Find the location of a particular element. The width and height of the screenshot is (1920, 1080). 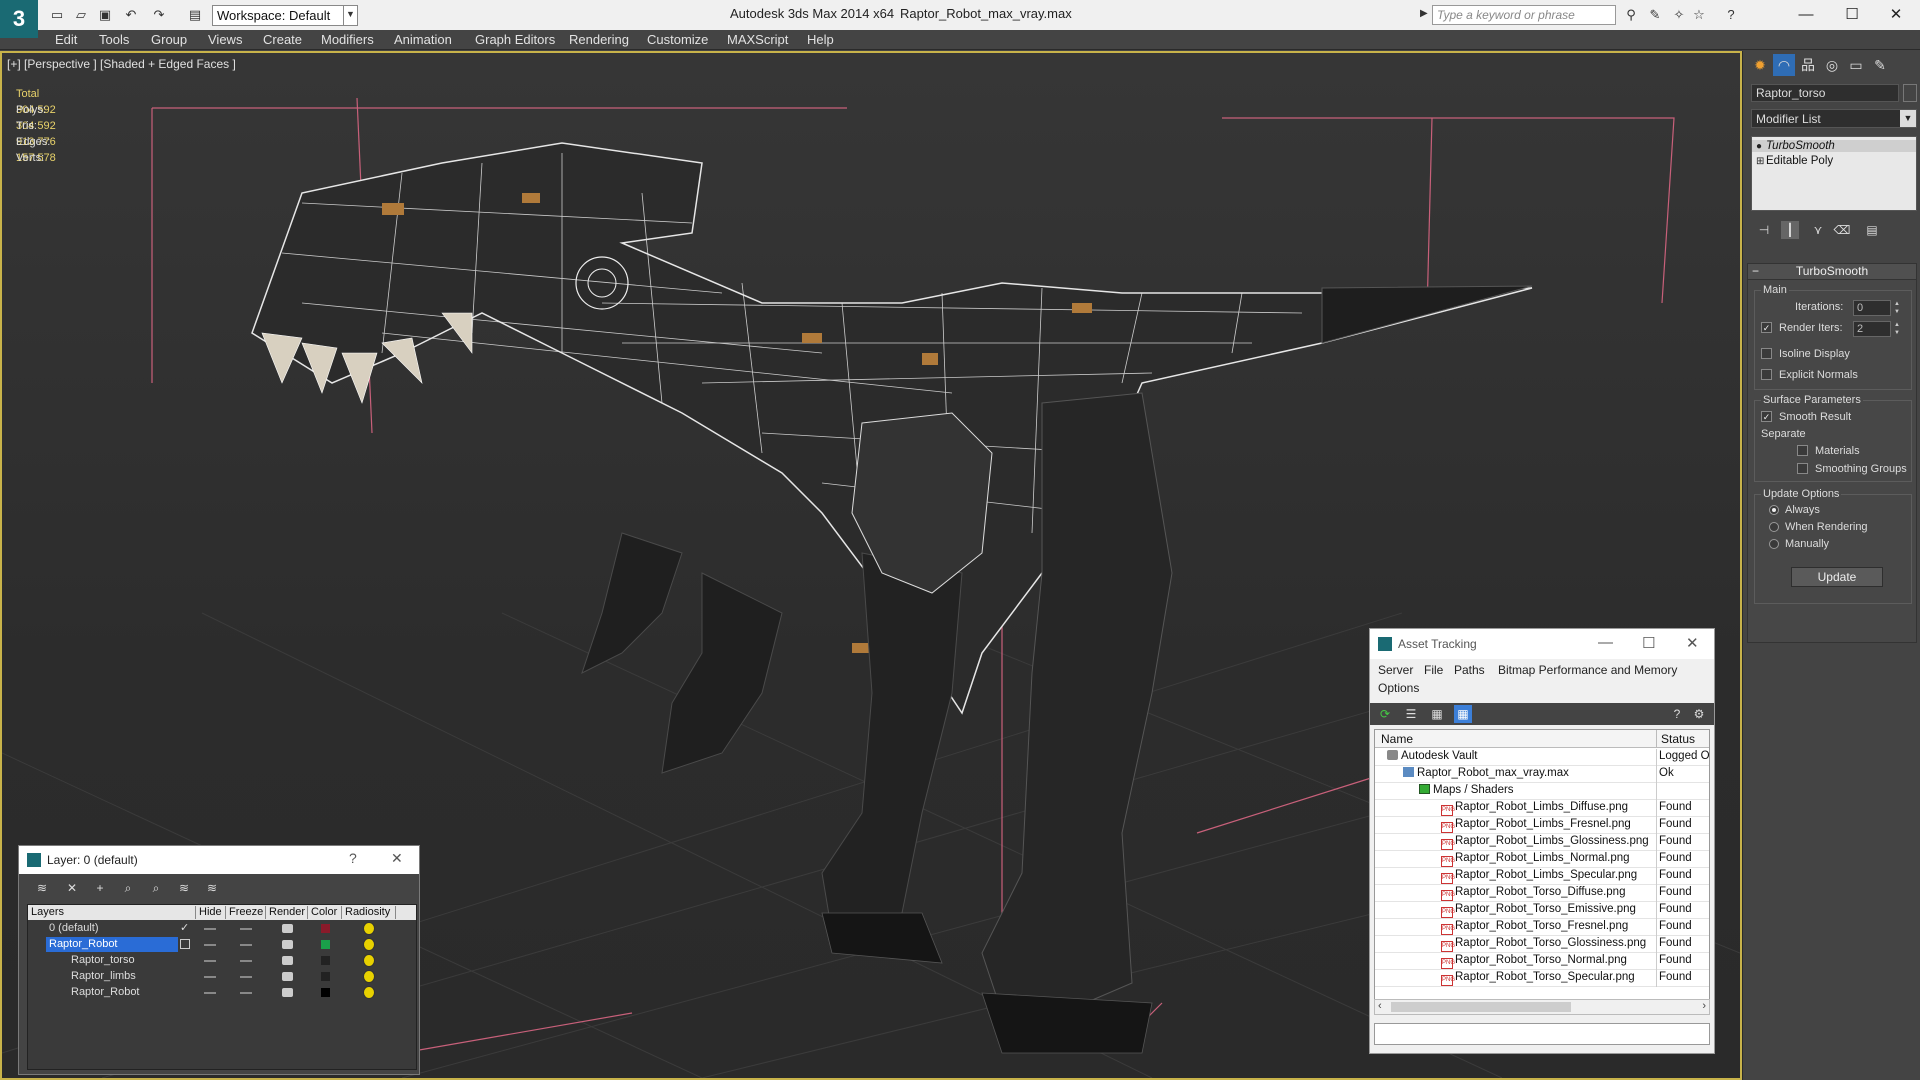

horizontal-scrollbar: ‹ › is located at coordinates (1542, 1007).